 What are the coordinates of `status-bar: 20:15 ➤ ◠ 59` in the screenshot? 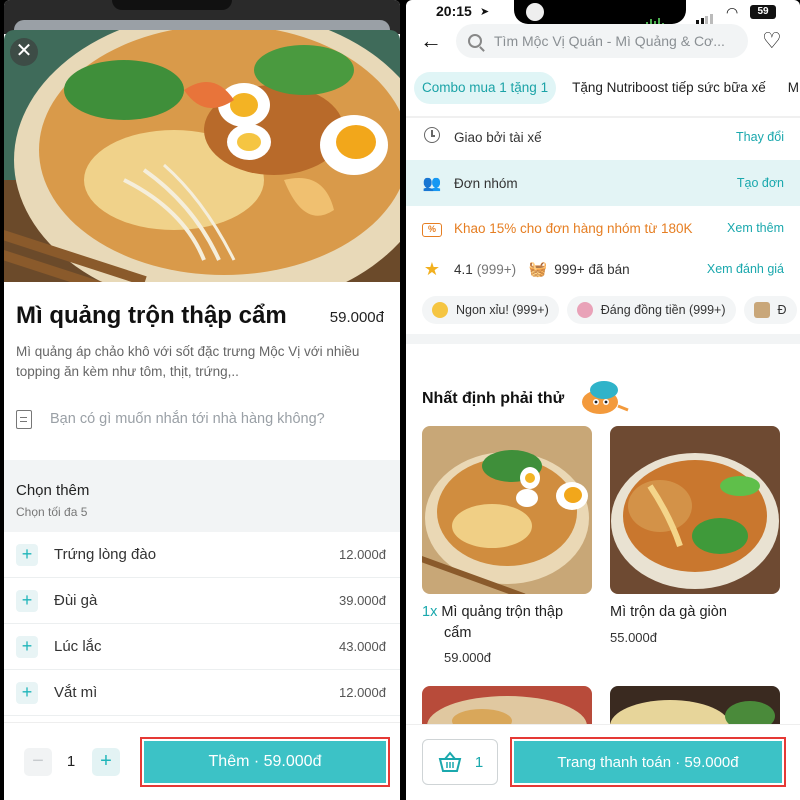 It's located at (603, 13).